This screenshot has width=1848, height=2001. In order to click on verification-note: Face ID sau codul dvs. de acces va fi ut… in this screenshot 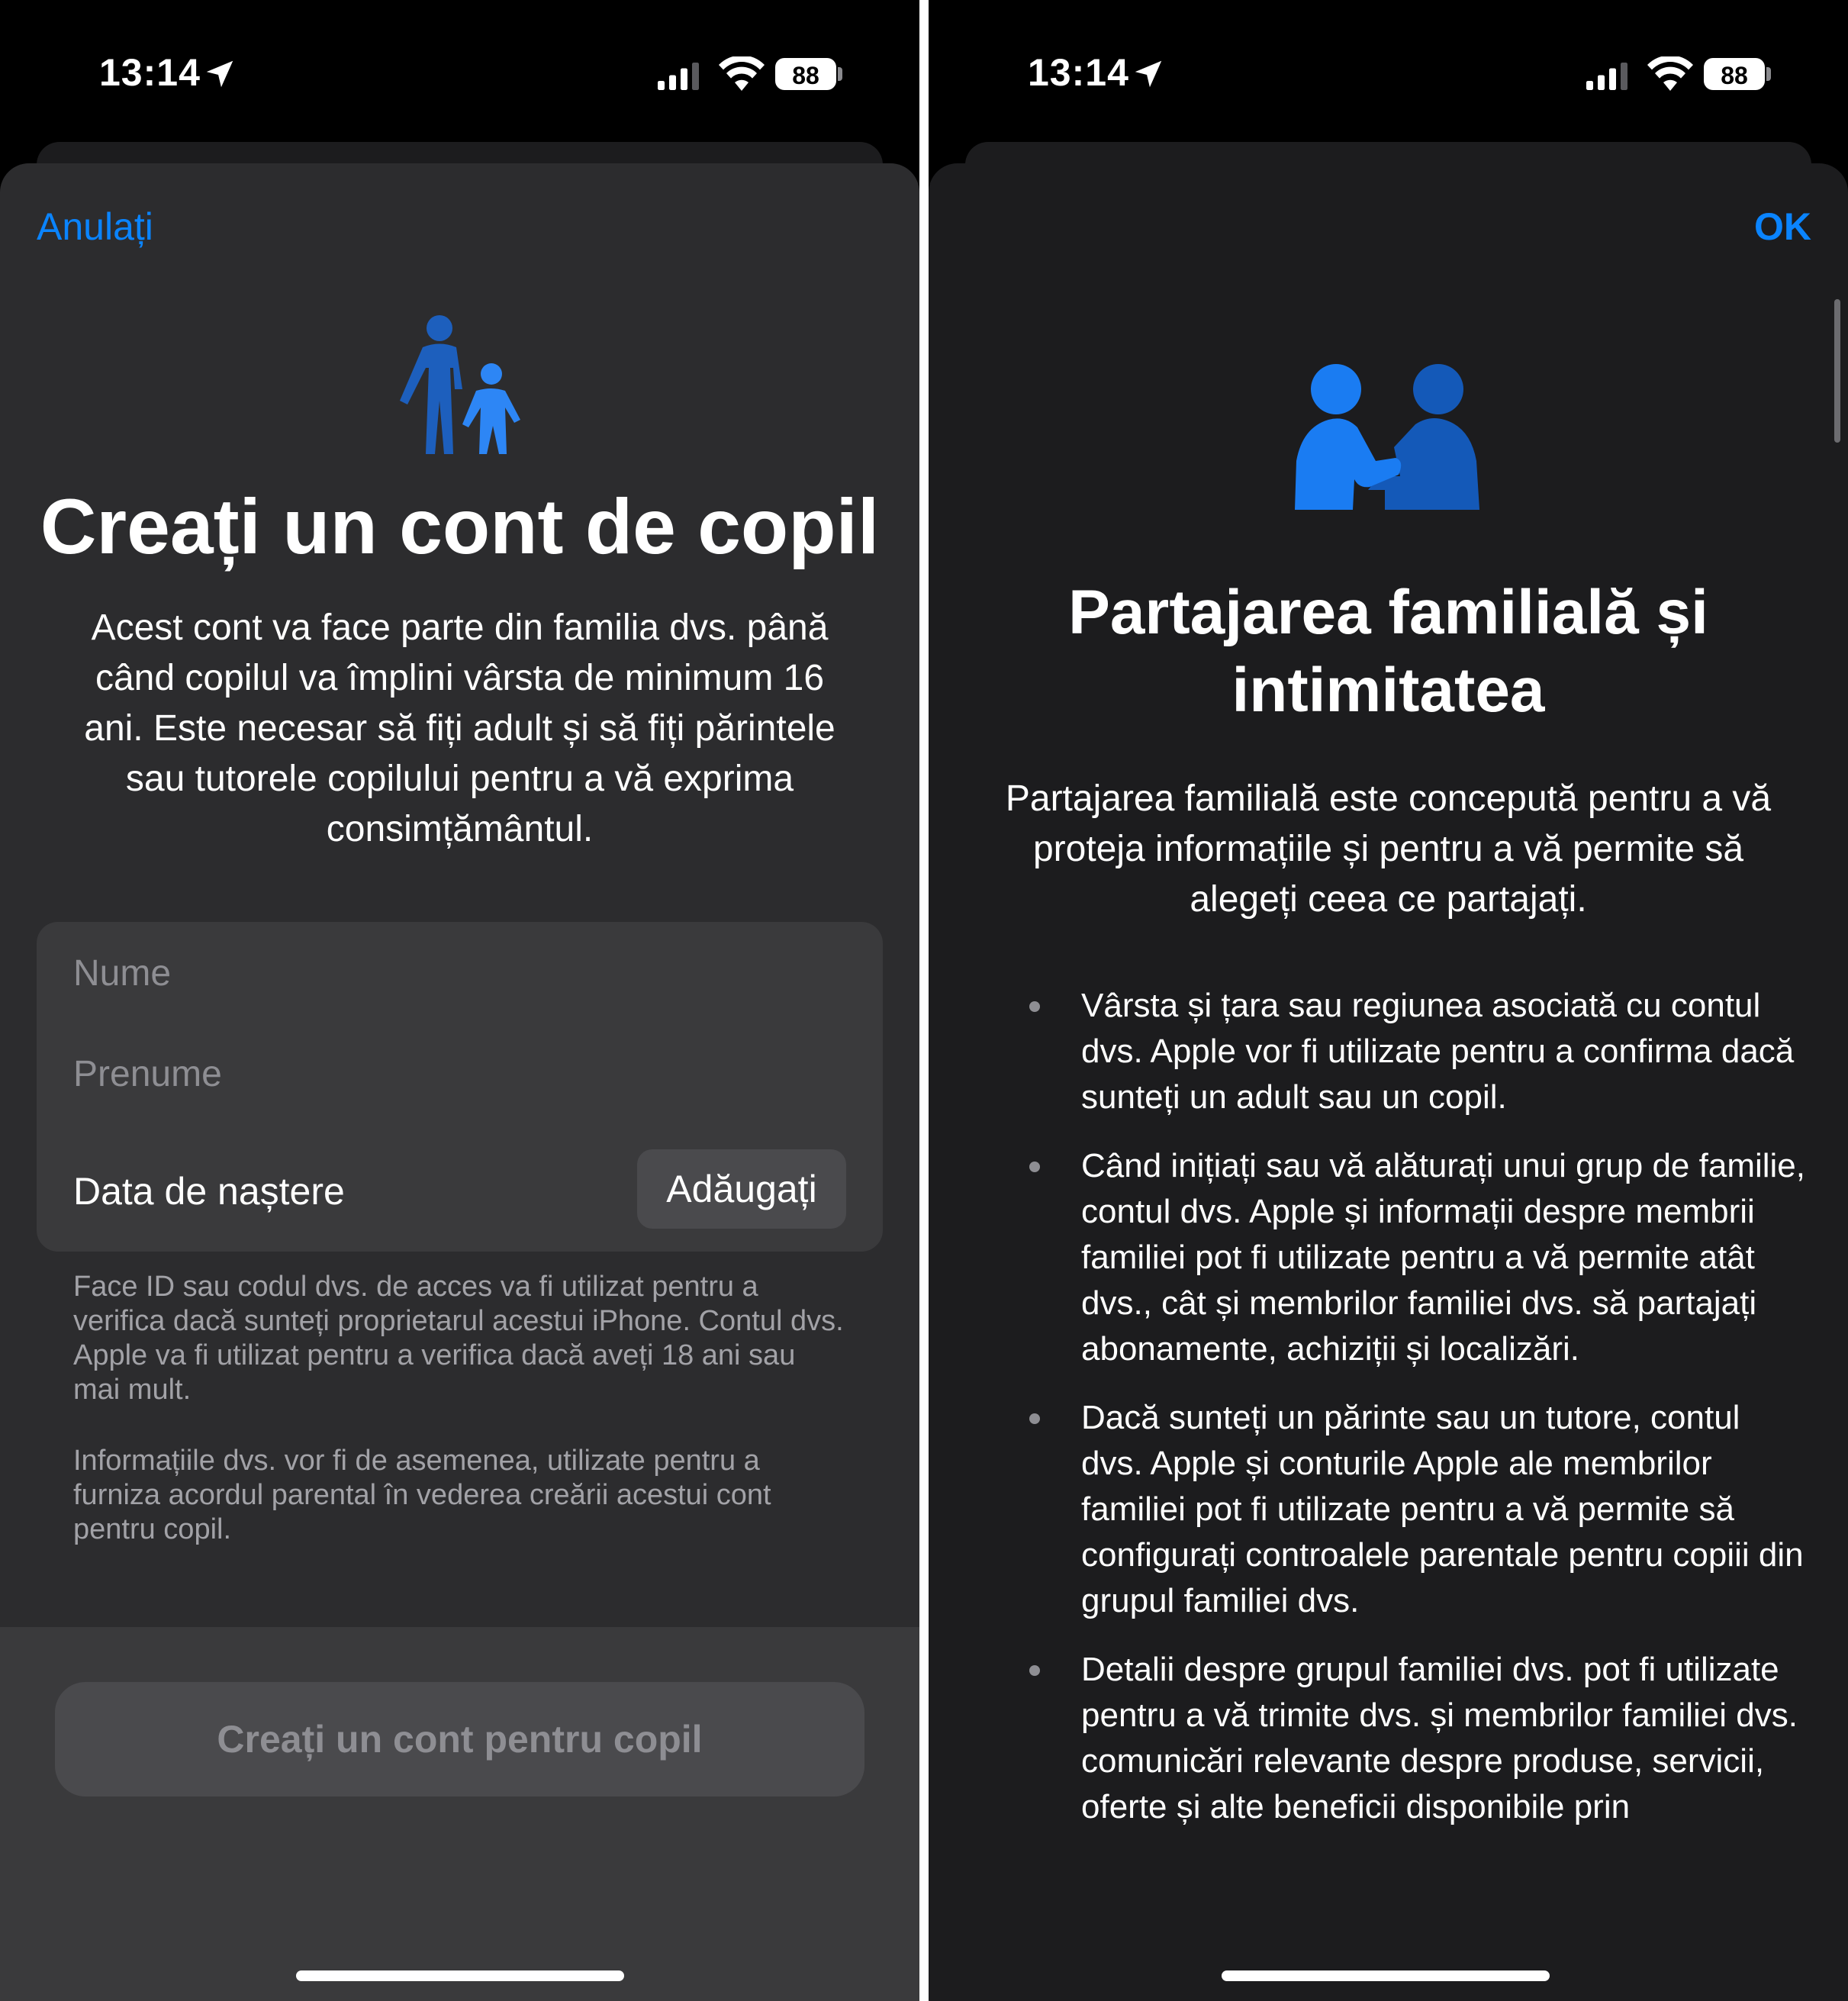, I will do `click(458, 1338)`.